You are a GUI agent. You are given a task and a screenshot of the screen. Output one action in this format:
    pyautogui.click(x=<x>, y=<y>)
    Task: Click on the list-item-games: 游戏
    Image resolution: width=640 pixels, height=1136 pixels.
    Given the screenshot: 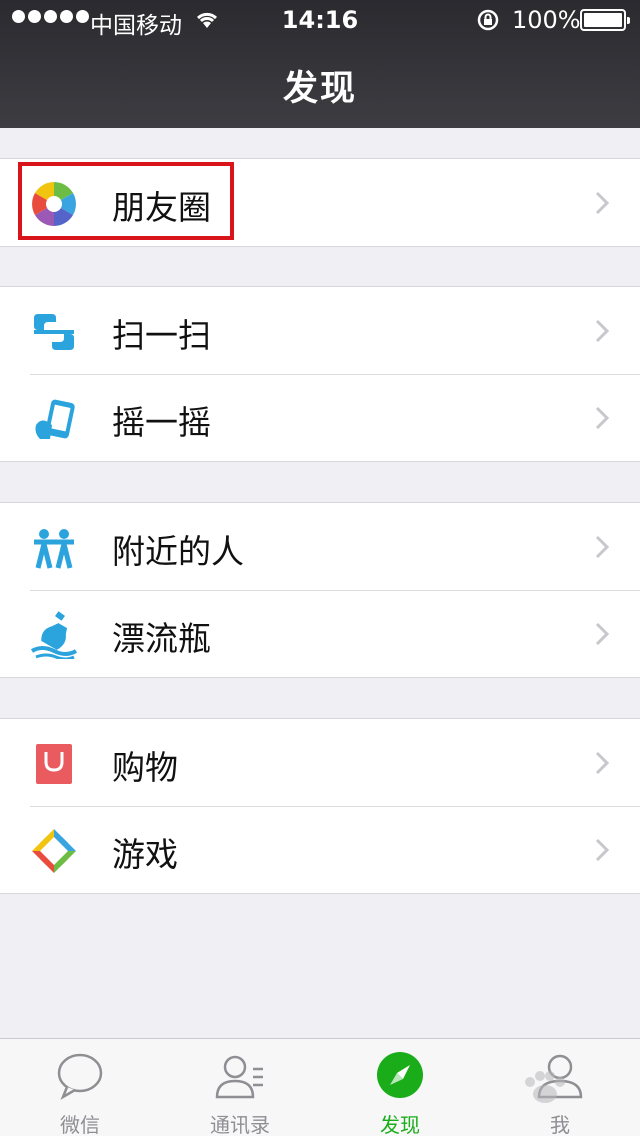 What is the action you would take?
    pyautogui.click(x=320, y=849)
    